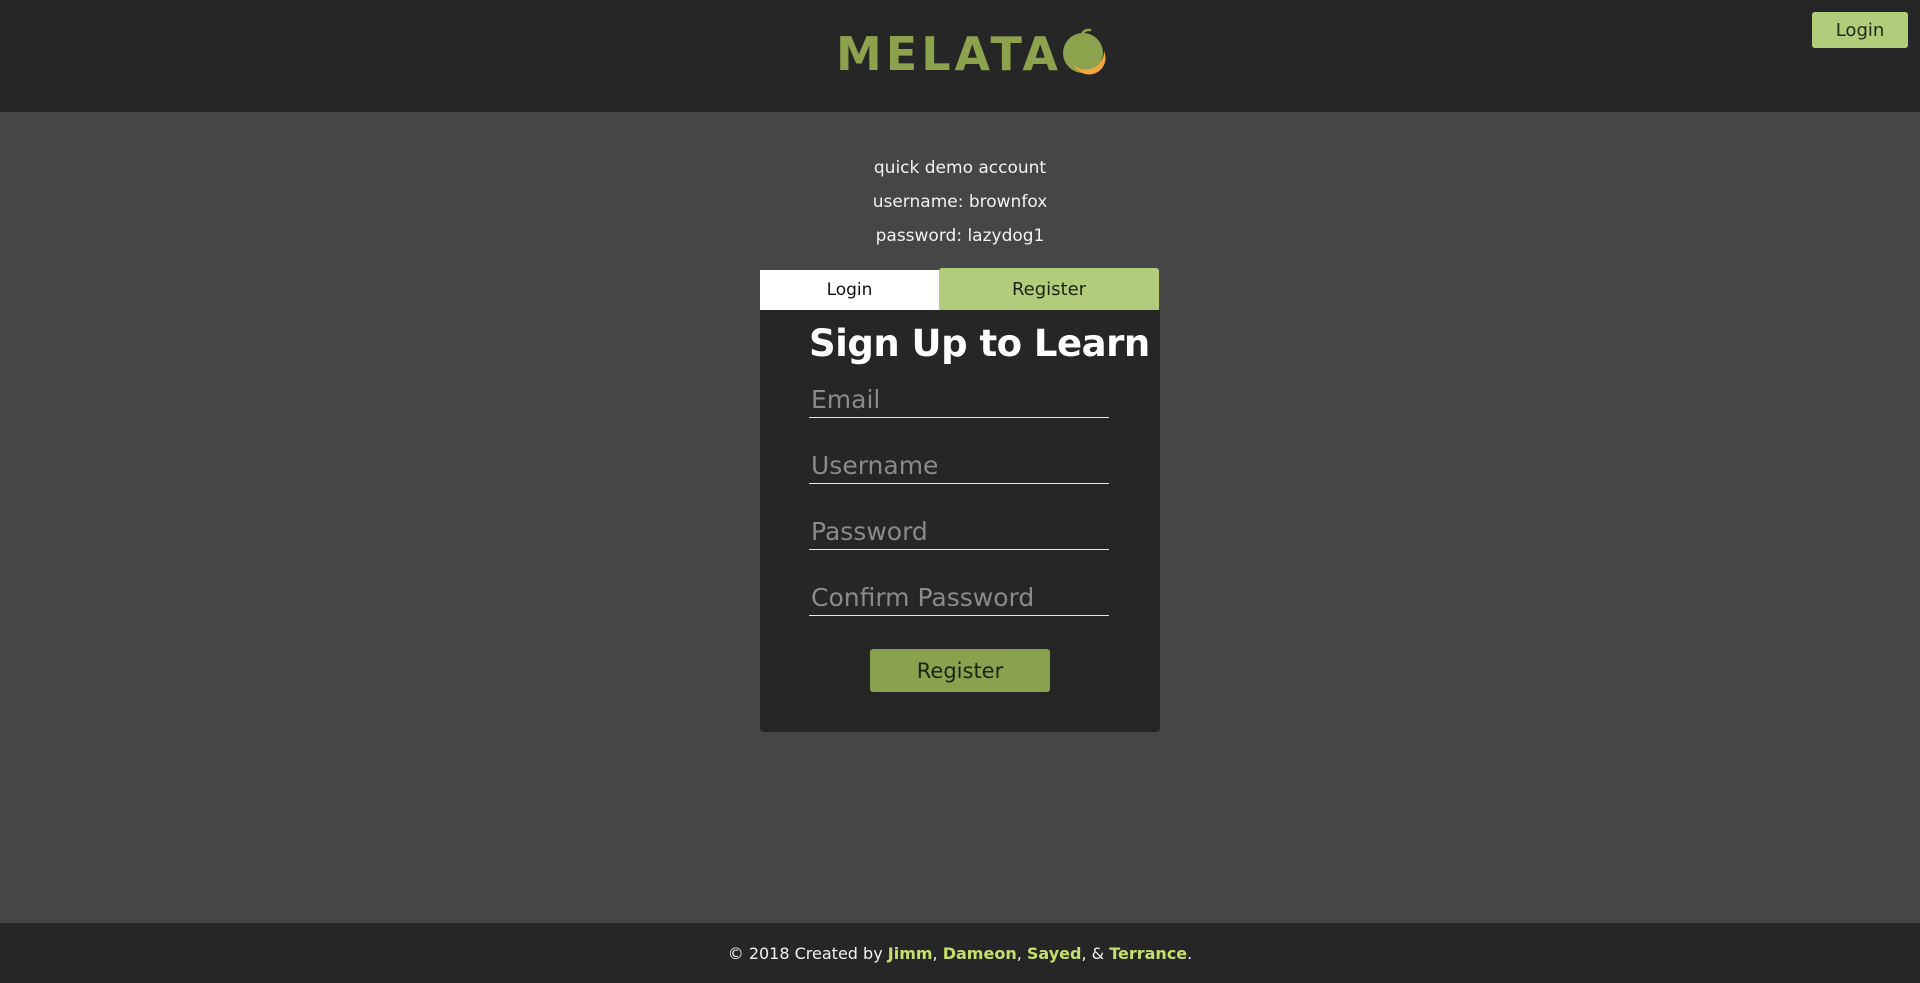 The width and height of the screenshot is (1920, 983). I want to click on author-link-dameon: Dameon, so click(980, 953).